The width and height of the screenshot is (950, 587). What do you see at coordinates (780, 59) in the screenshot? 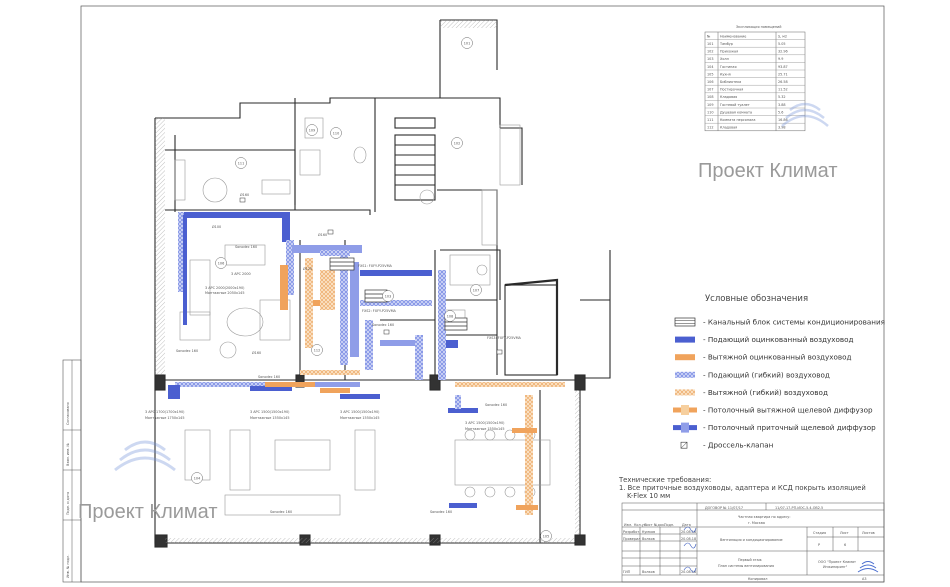
I see `room-schedule-cell: 9.9` at bounding box center [780, 59].